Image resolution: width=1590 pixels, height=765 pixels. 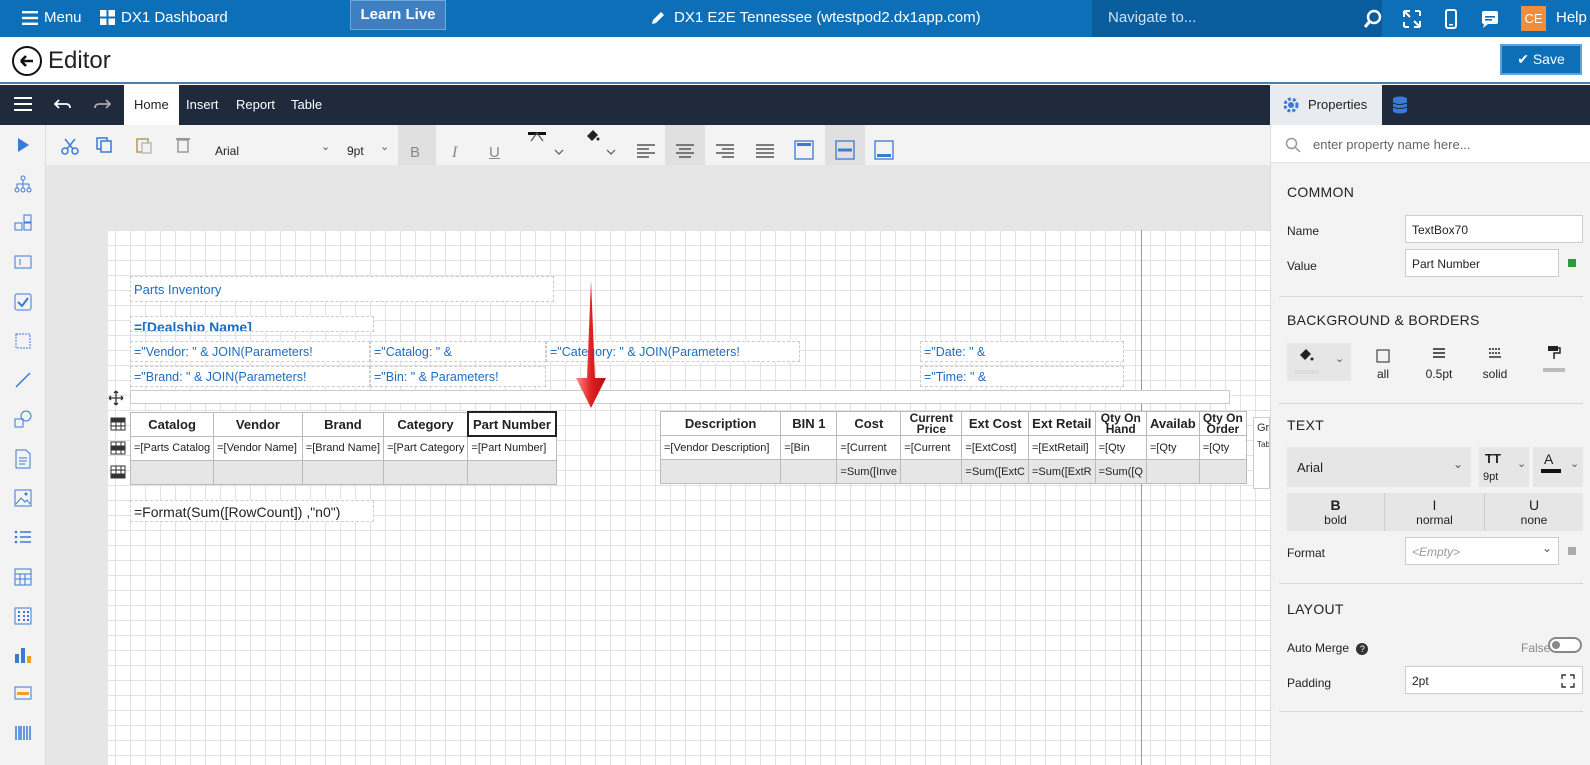 What do you see at coordinates (809, 447) in the screenshot?
I see `detail-bin: =[Bin` at bounding box center [809, 447].